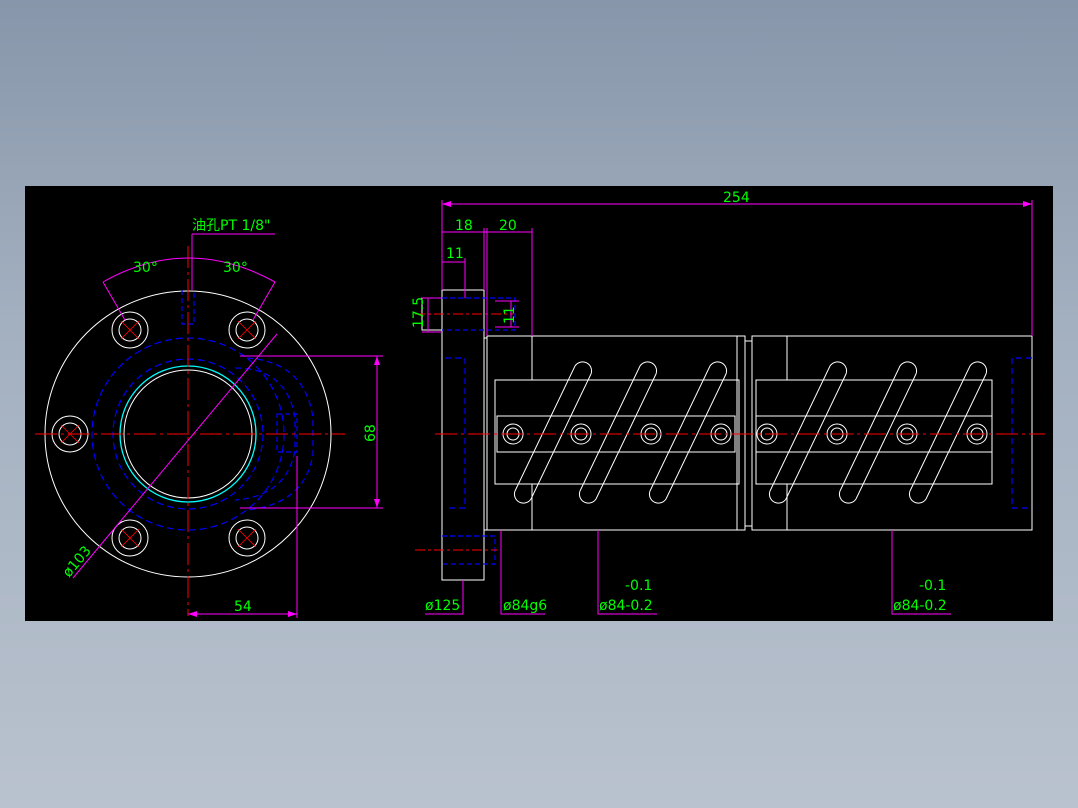 The width and height of the screenshot is (1078, 808). I want to click on bolt-hole-bottom-right, so click(247, 538).